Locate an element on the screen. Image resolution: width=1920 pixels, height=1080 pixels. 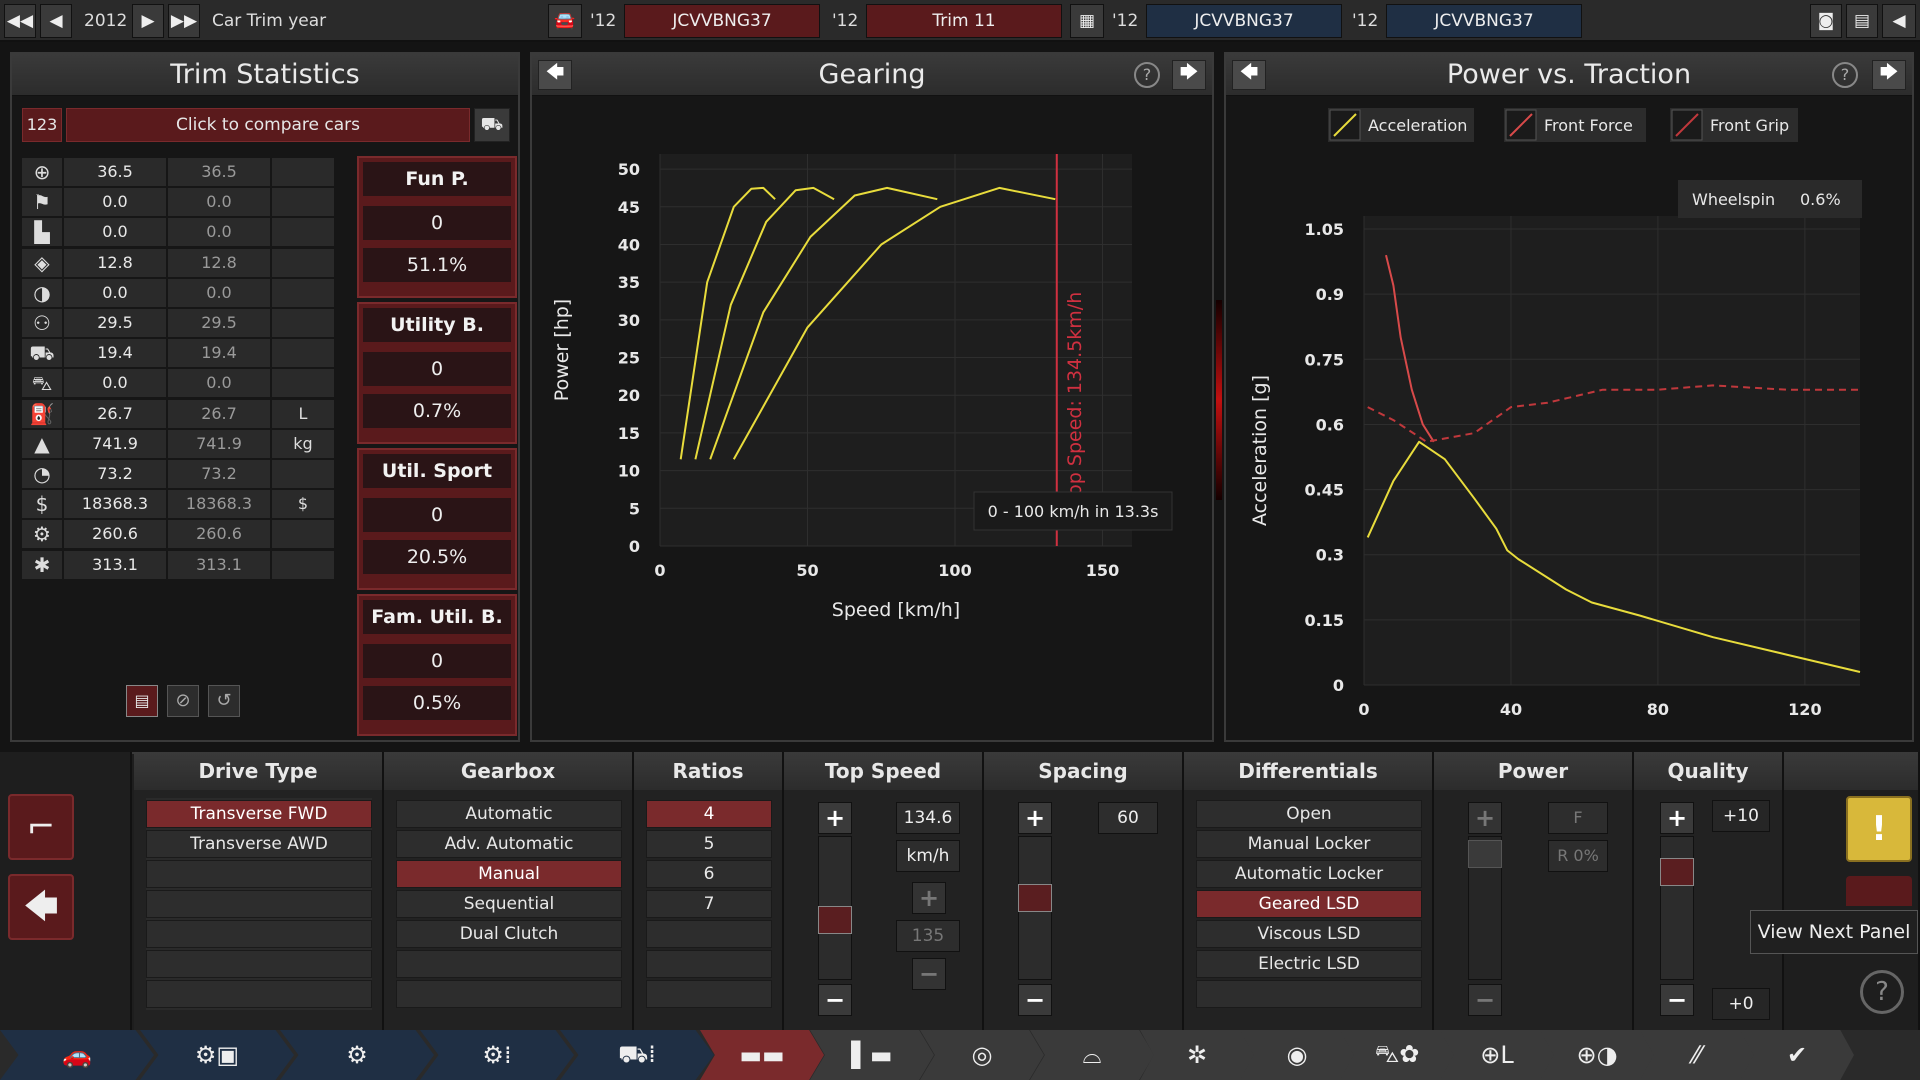
safety-icon: ⊕L is located at coordinates (1497, 1055).